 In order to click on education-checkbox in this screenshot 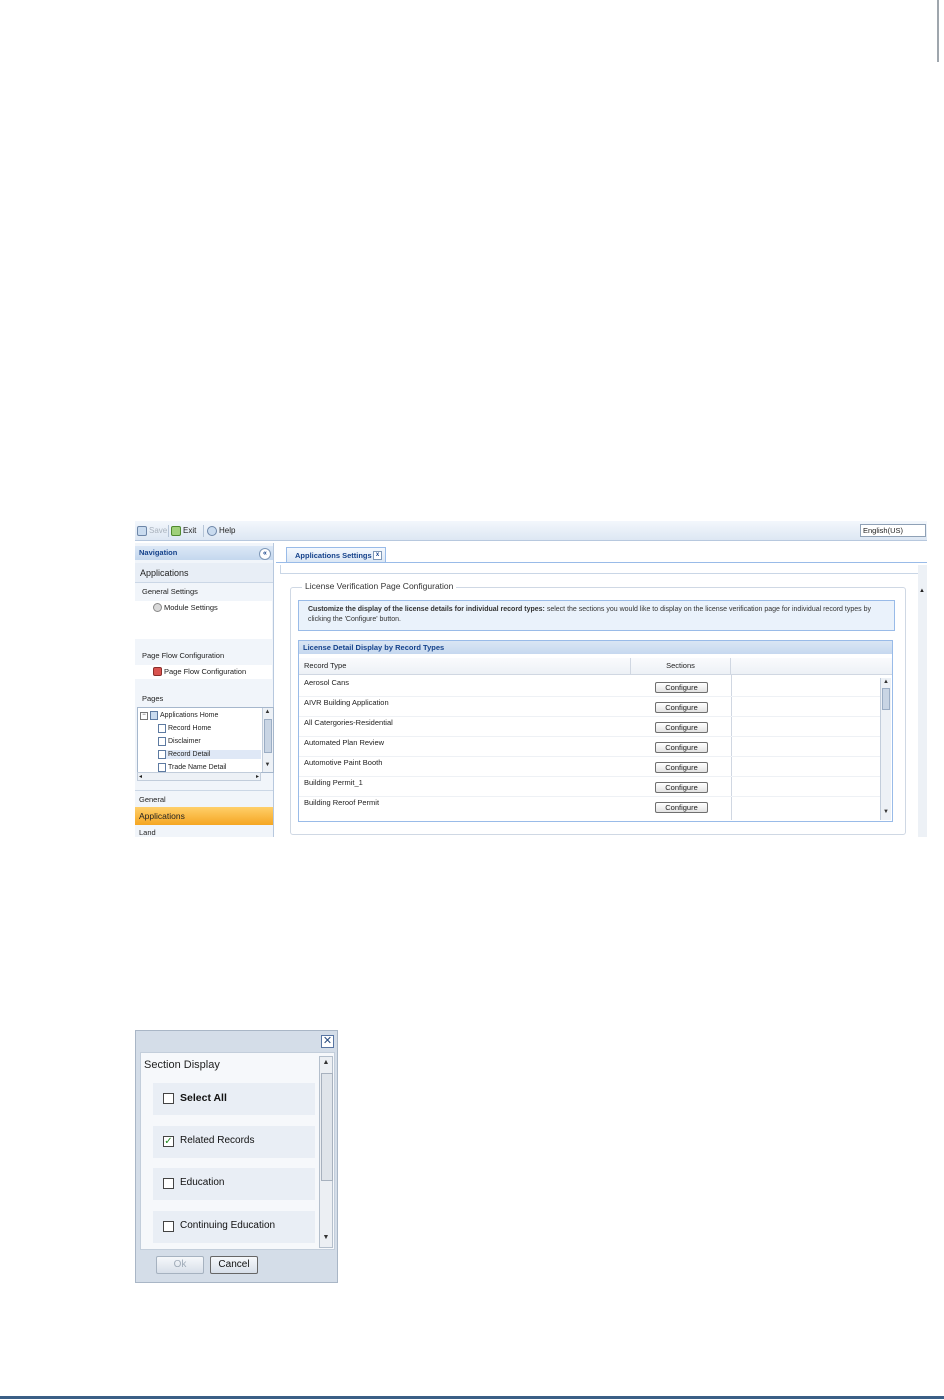, I will do `click(168, 1183)`.